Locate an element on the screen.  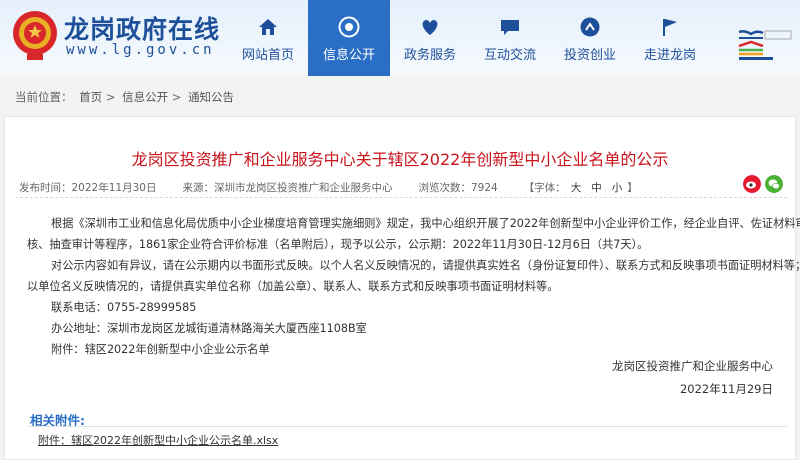
breadcrumb-notices: 通知公告 is located at coordinates (211, 97).